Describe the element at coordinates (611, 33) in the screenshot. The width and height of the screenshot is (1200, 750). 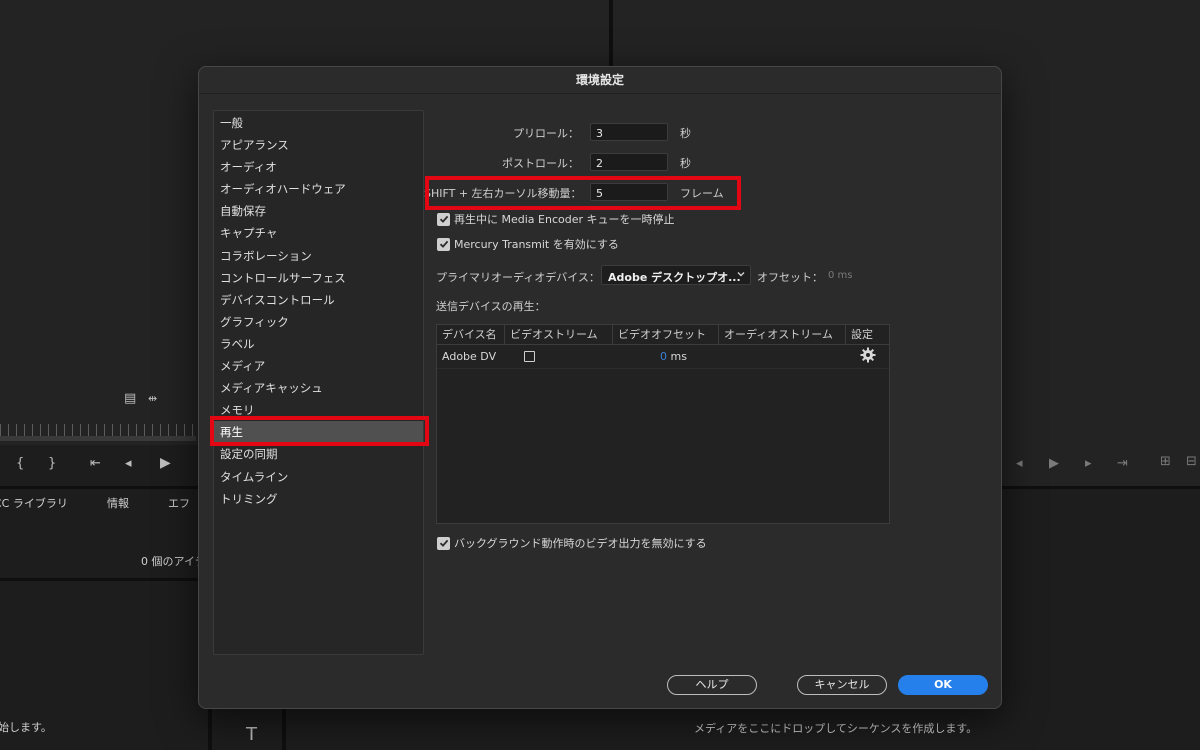
I see `panel-divider-vertical` at that location.